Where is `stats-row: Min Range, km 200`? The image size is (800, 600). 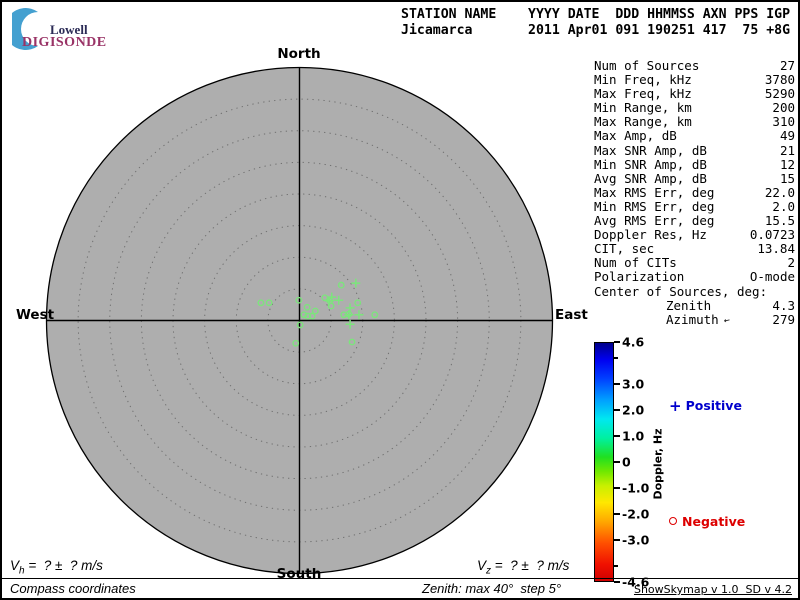
stats-row: Min Range, km 200 is located at coordinates (694, 108).